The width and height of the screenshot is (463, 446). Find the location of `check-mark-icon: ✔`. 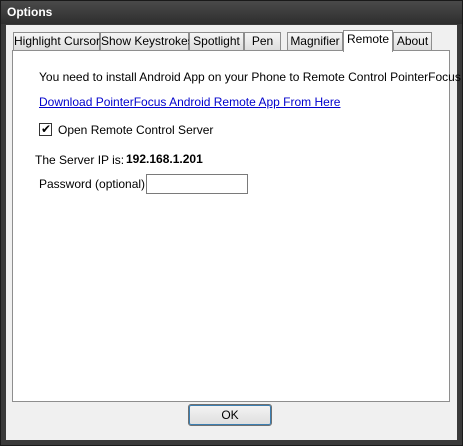

check-mark-icon: ✔ is located at coordinates (46, 129).